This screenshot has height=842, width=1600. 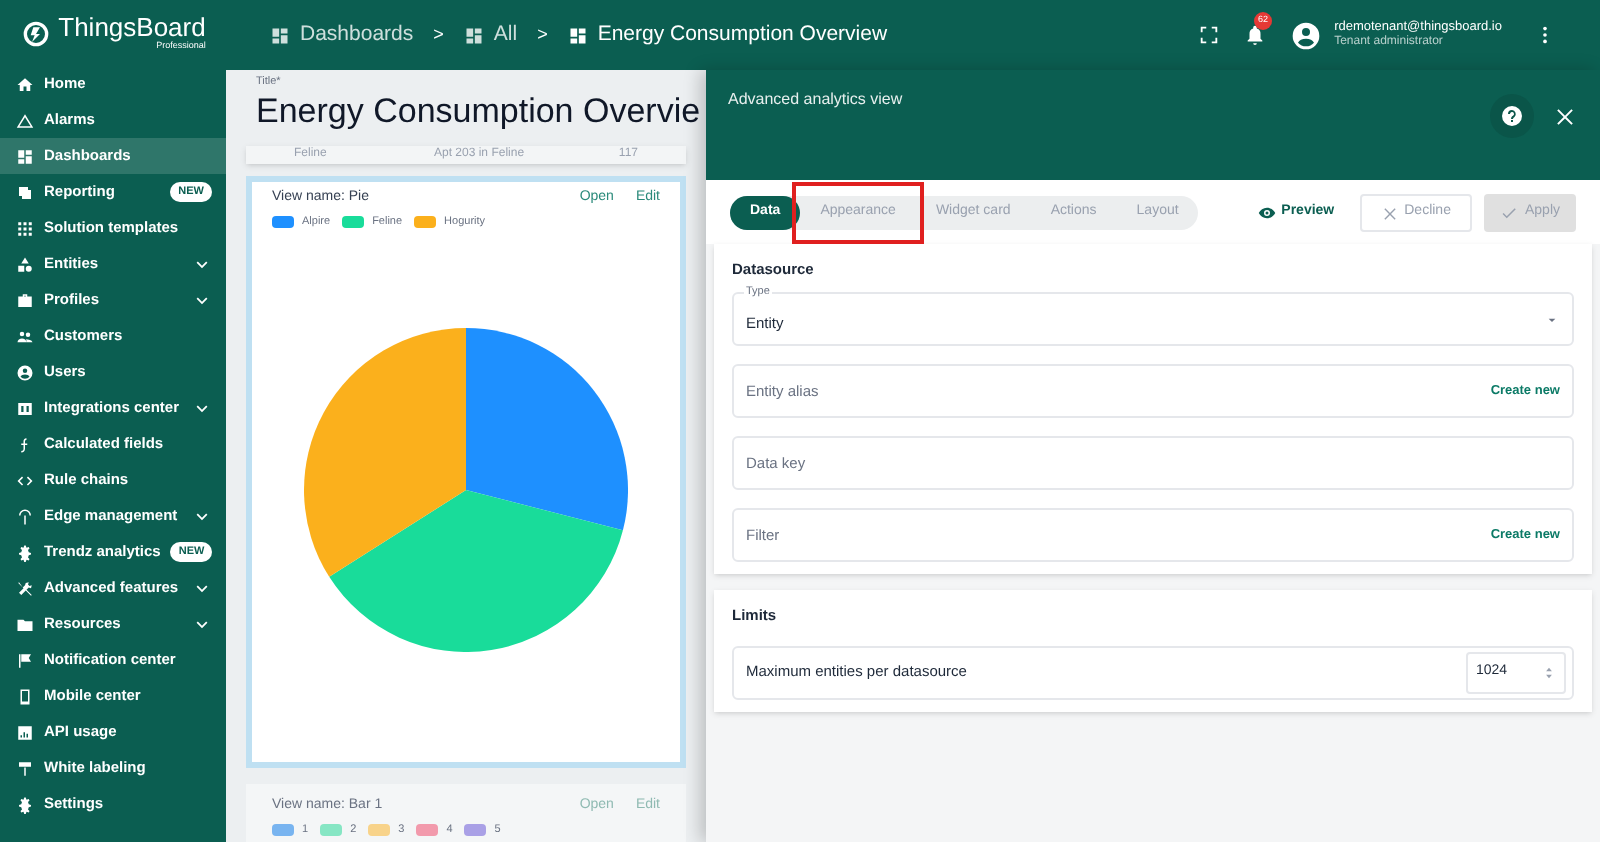 I want to click on panel-title: Advanced analytics view, so click(x=816, y=100).